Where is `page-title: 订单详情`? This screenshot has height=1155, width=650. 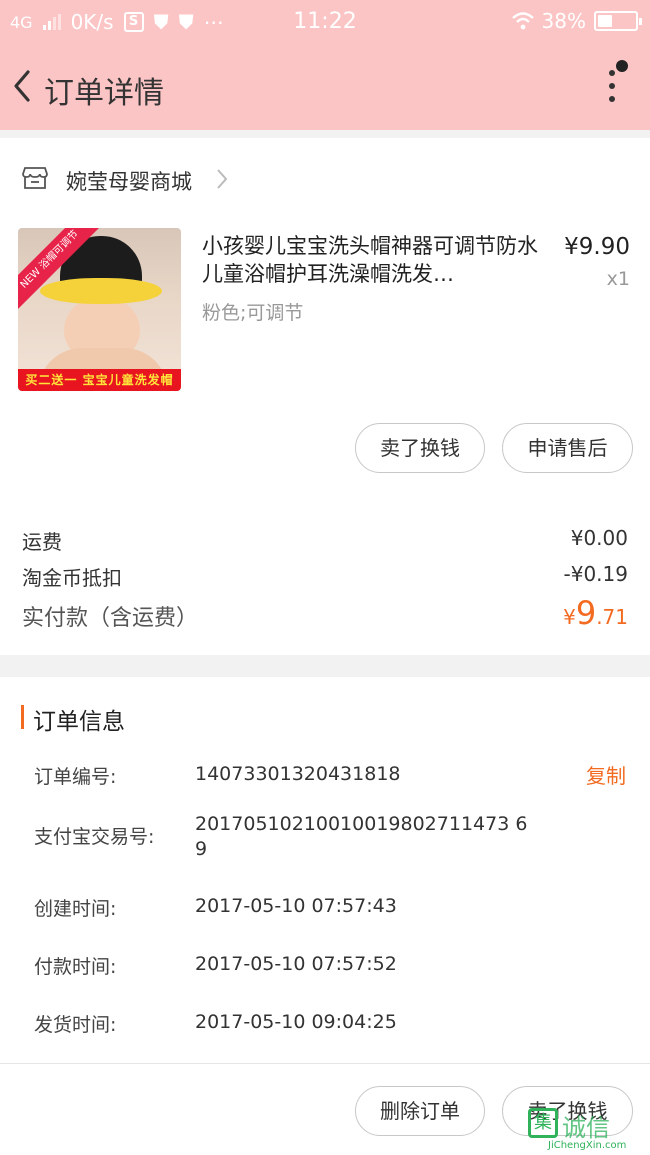 page-title: 订单详情 is located at coordinates (104, 93).